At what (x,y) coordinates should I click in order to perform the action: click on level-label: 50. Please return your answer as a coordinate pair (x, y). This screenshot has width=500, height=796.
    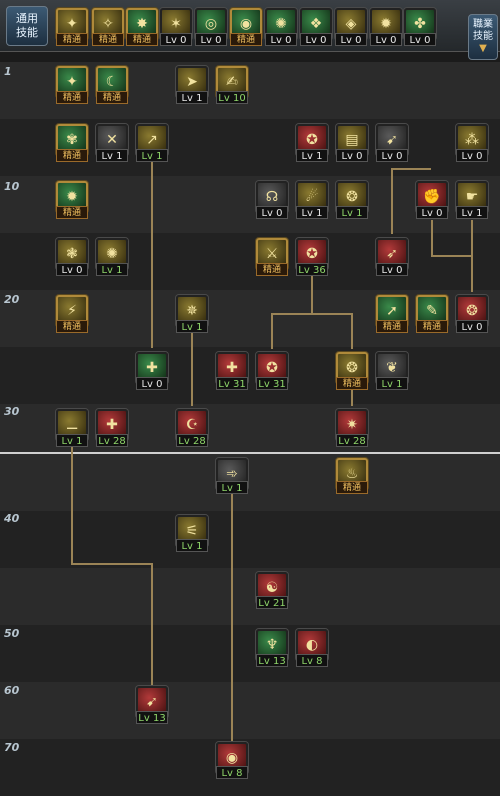
    Looking at the image, I should click on (12, 633).